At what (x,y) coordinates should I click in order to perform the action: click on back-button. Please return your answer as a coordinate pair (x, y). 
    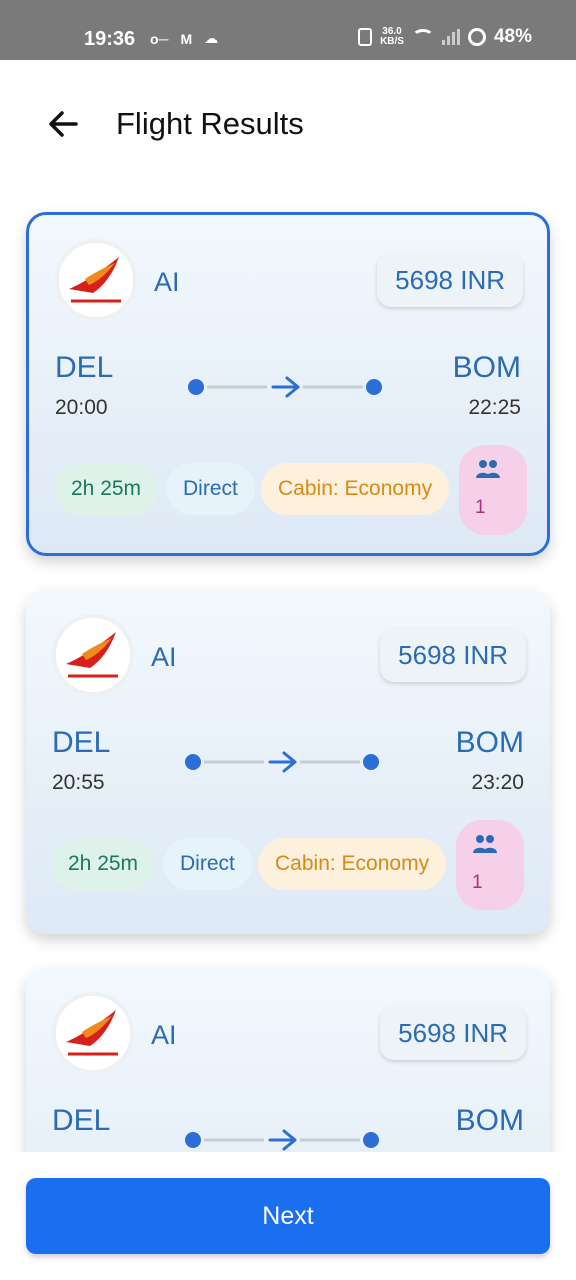
    Looking at the image, I should click on (64, 124).